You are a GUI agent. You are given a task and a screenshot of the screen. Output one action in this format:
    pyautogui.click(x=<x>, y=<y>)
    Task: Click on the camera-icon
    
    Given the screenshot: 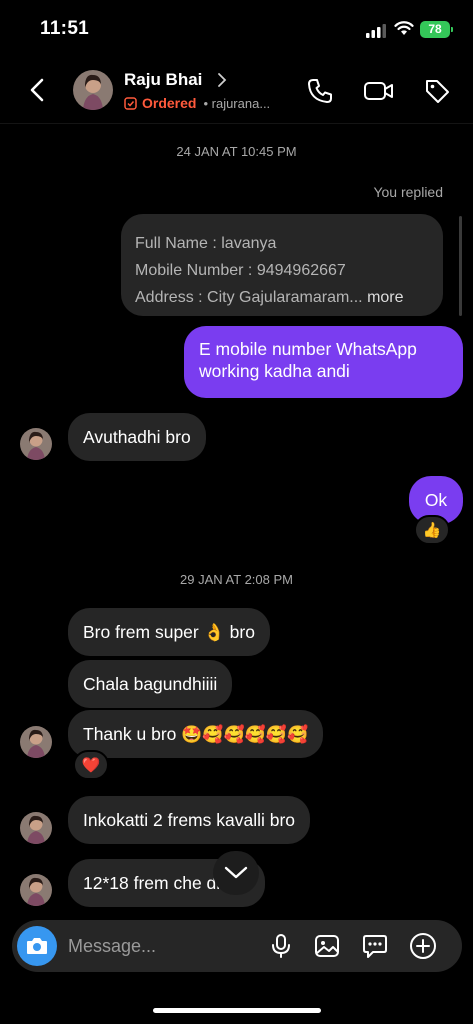 What is the action you would take?
    pyautogui.click(x=37, y=946)
    